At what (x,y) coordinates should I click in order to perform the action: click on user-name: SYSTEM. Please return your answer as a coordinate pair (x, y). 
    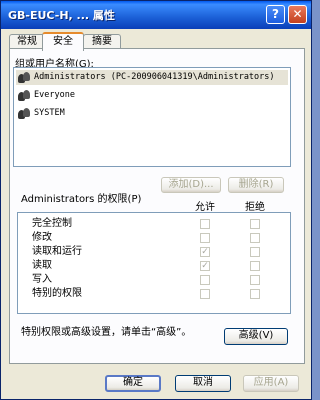
    Looking at the image, I should click on (49, 113).